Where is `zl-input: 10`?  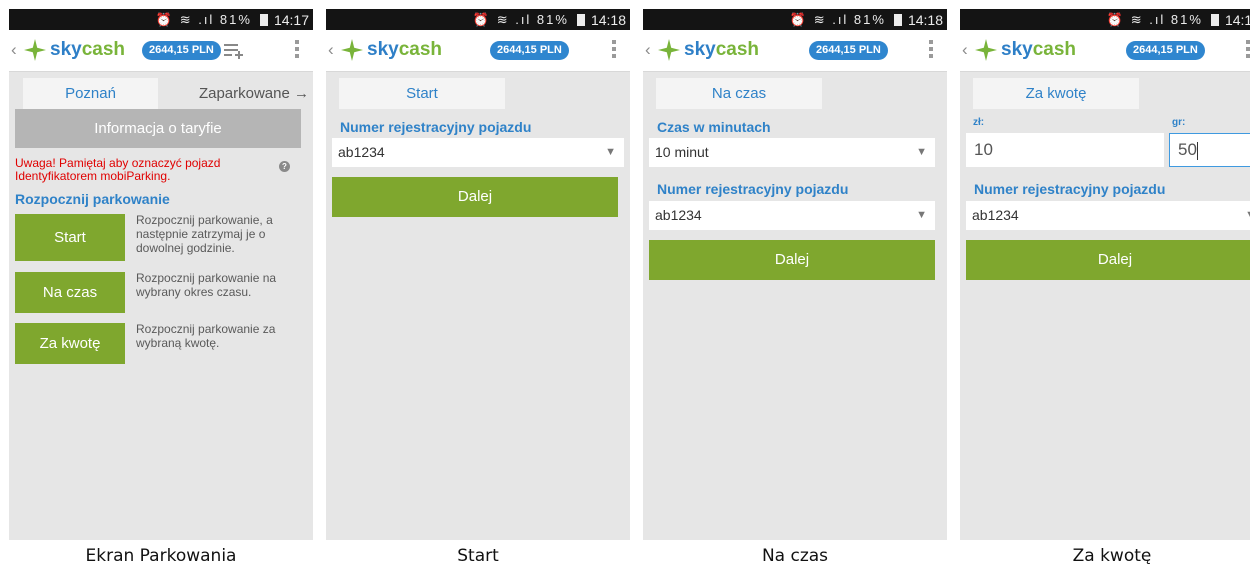
zl-input: 10 is located at coordinates (1065, 150).